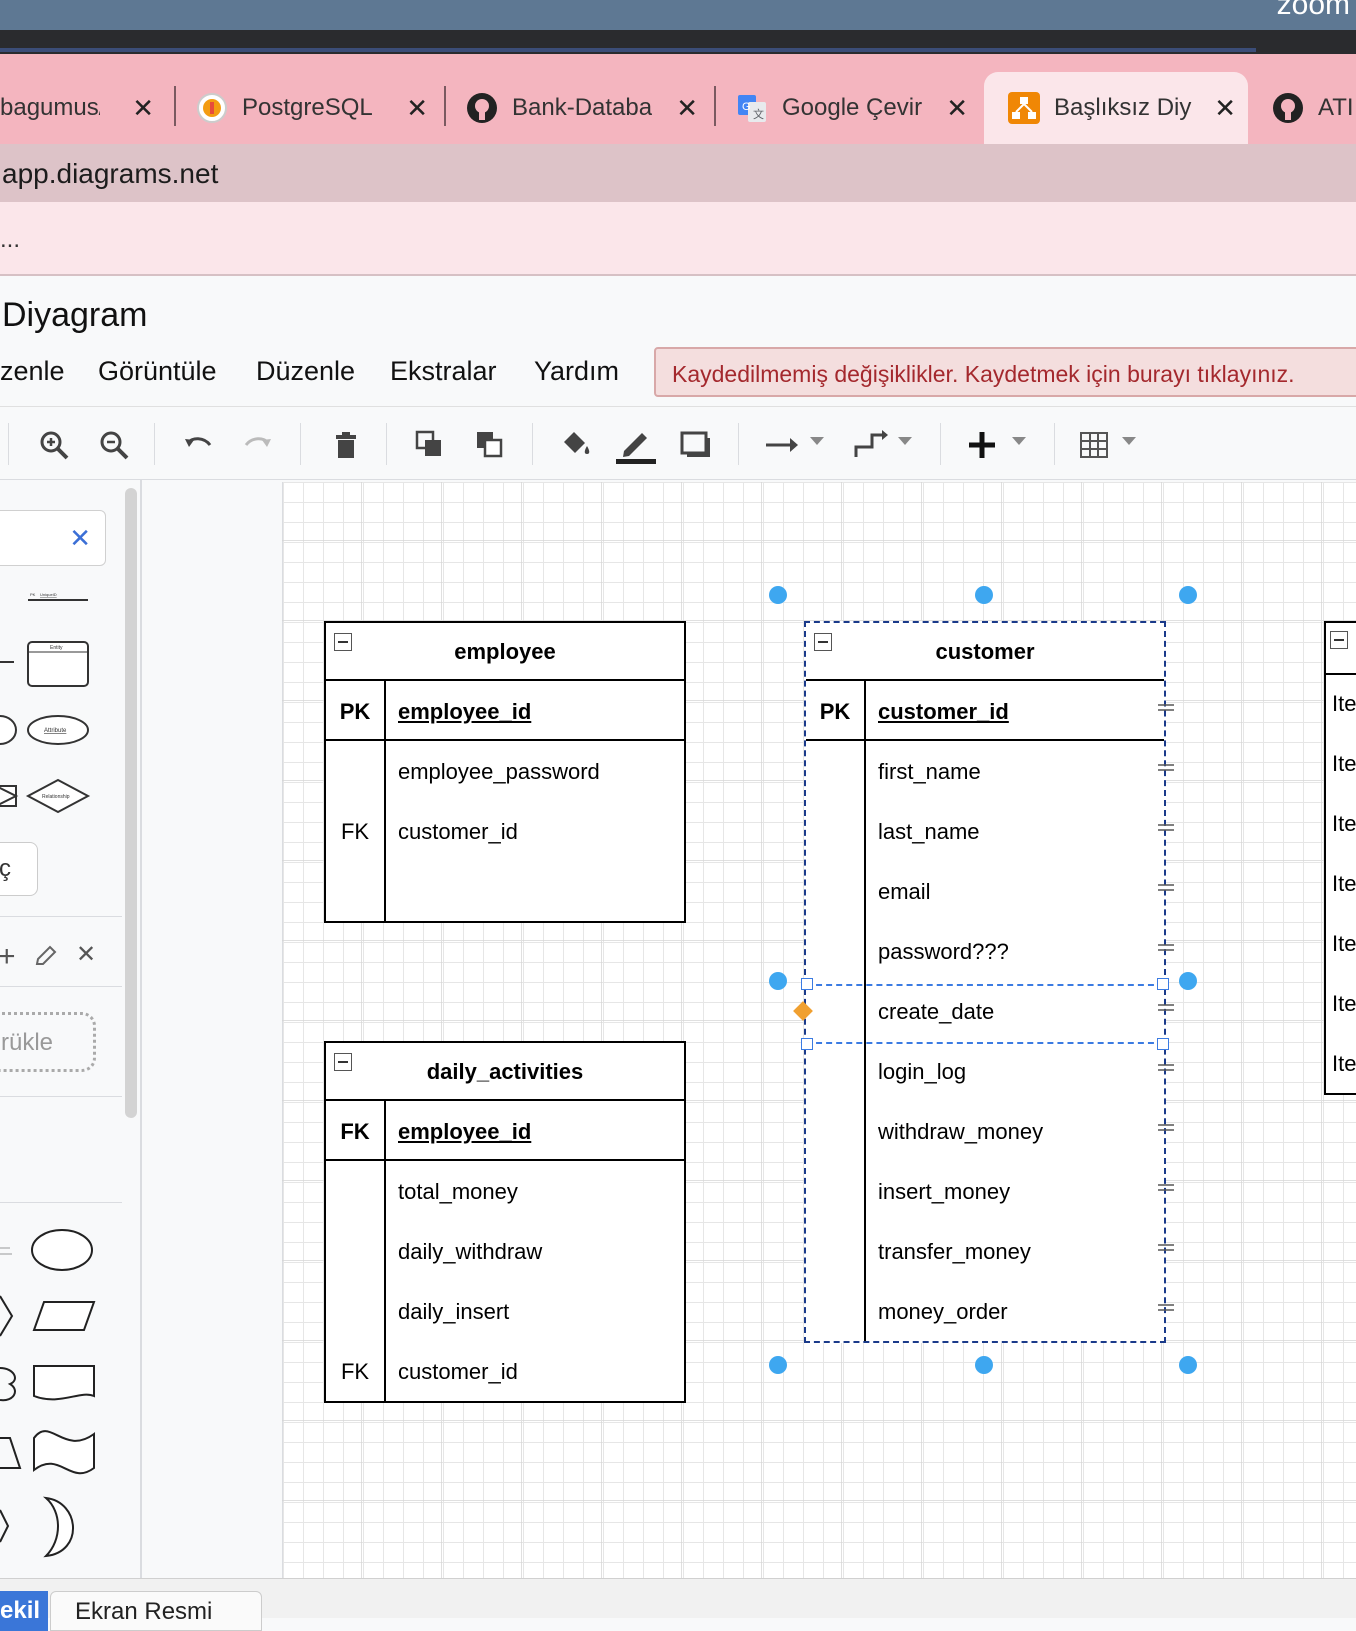  I want to click on menu-extras: Ekstralar, so click(443, 371).